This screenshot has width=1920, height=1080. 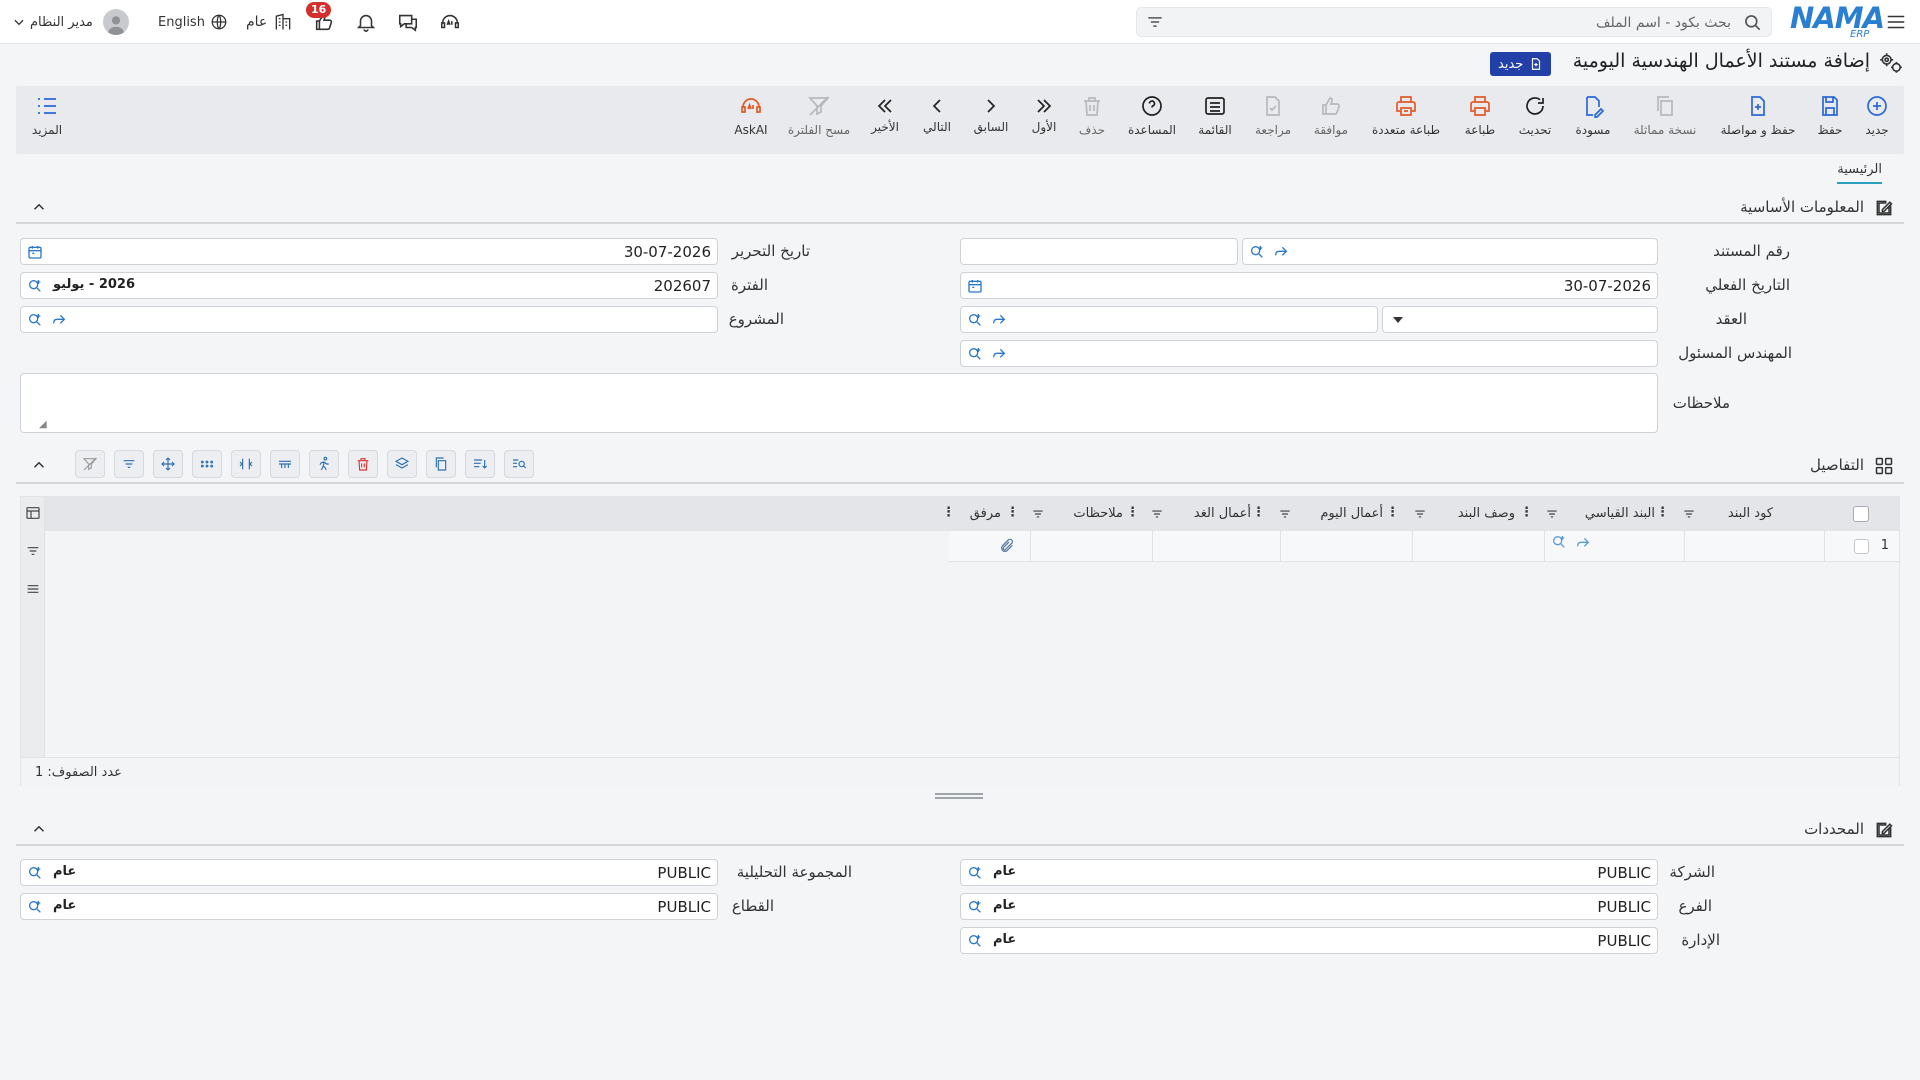 What do you see at coordinates (480, 464) in the screenshot?
I see `grid-sort-button` at bounding box center [480, 464].